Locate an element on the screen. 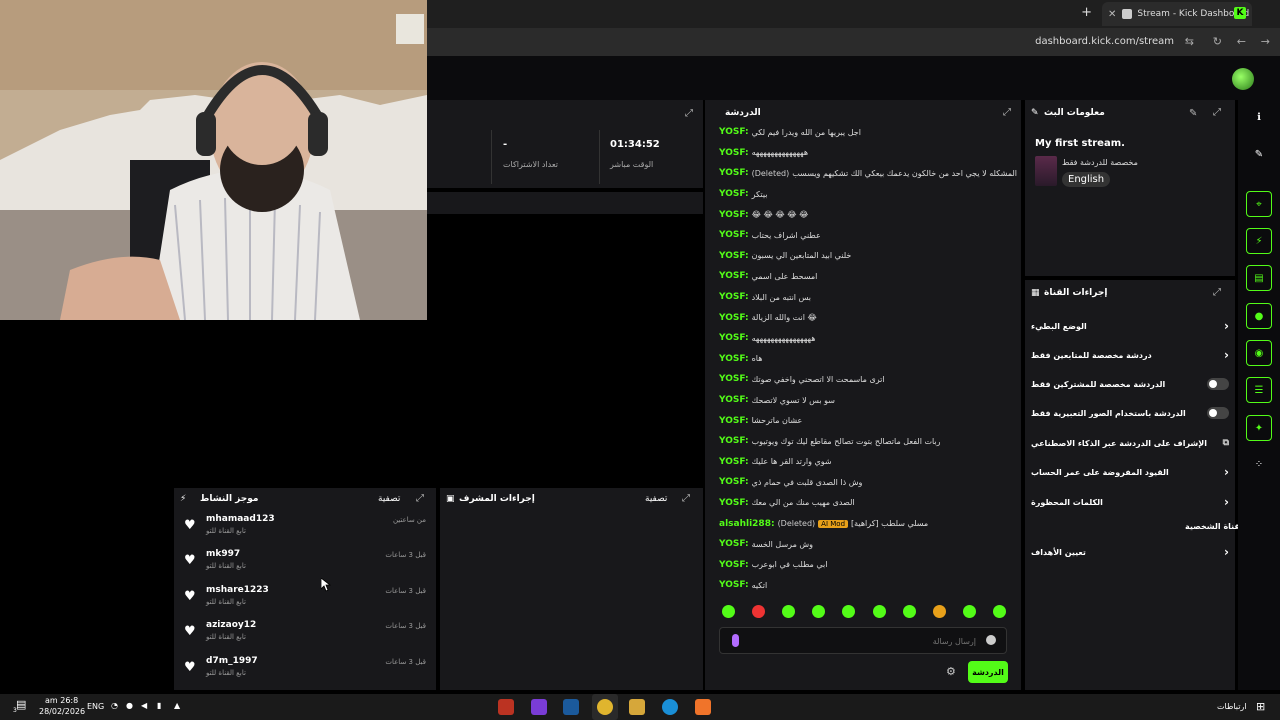 The width and height of the screenshot is (1280, 720). avatar is located at coordinates (1243, 79).